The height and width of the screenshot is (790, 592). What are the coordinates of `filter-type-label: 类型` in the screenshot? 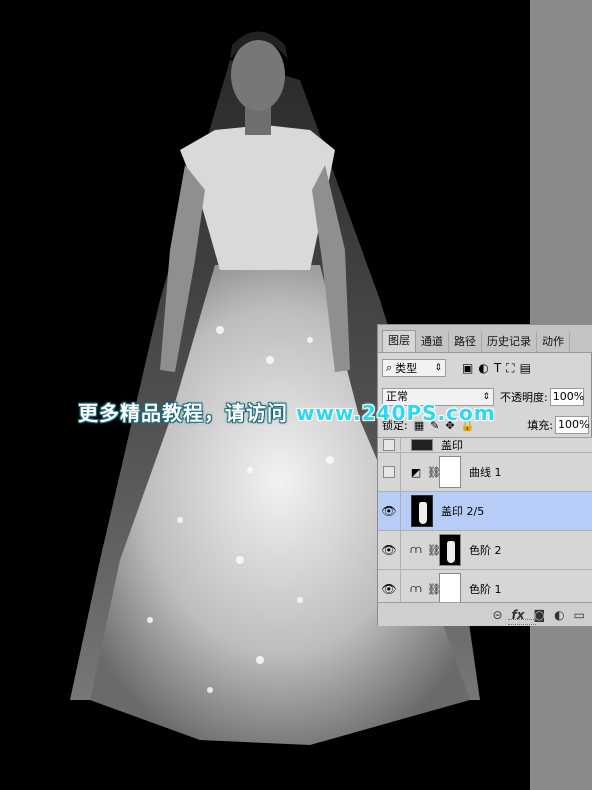 It's located at (406, 368).